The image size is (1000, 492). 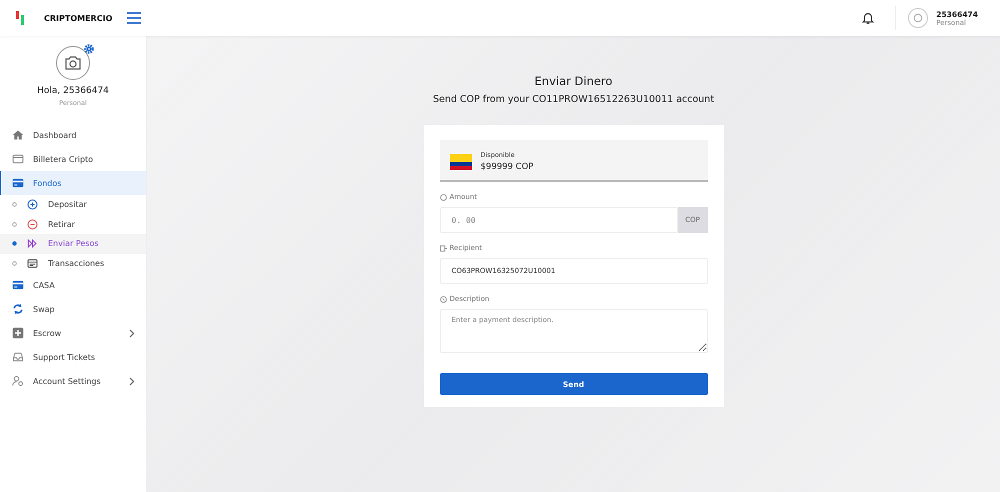 What do you see at coordinates (73, 135) in the screenshot?
I see `nav-item: Dashboard` at bounding box center [73, 135].